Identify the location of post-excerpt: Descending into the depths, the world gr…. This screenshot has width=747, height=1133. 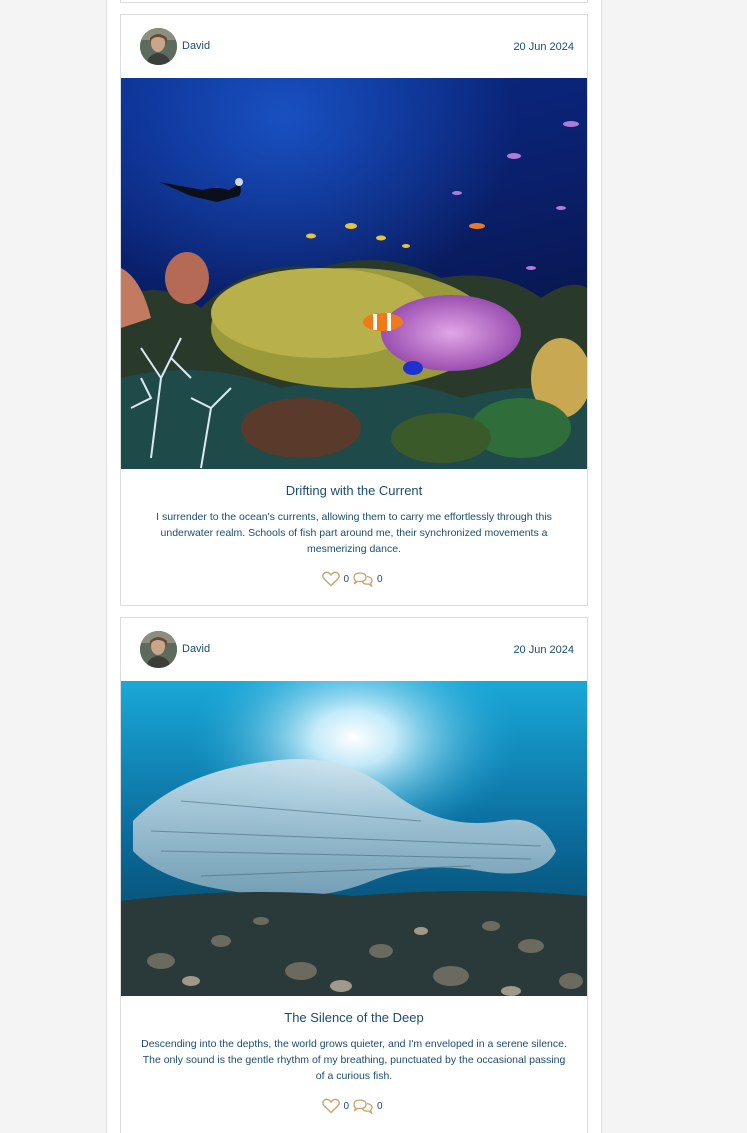
(354, 1060).